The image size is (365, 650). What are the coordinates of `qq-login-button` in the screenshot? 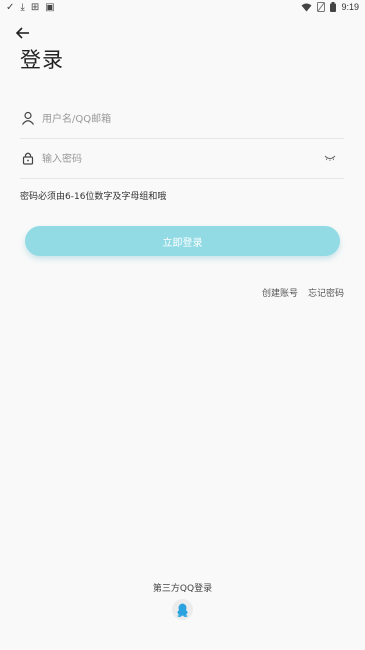 It's located at (182, 609).